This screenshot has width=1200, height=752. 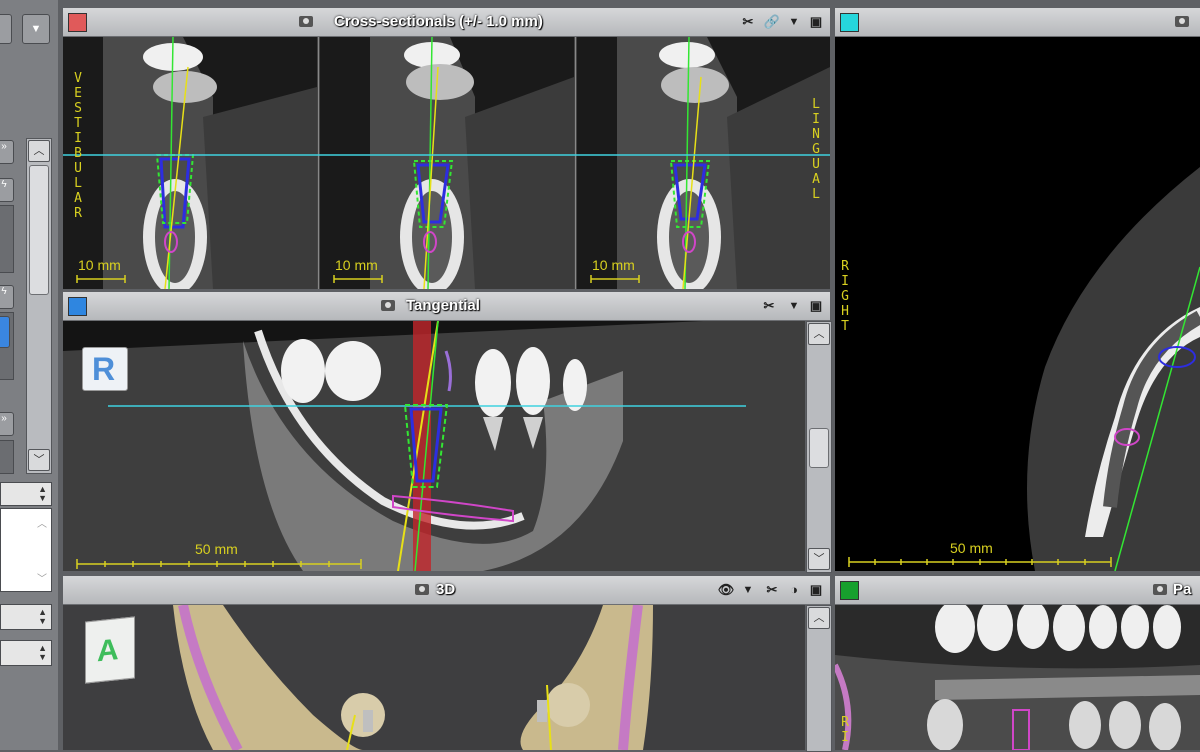 What do you see at coordinates (26, 653) in the screenshot?
I see `spin-field-3: ▲ ▼` at bounding box center [26, 653].